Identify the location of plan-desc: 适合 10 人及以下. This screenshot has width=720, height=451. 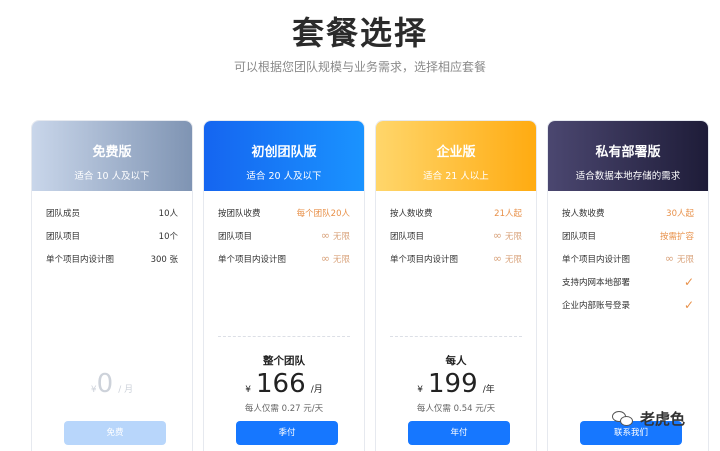
(112, 176).